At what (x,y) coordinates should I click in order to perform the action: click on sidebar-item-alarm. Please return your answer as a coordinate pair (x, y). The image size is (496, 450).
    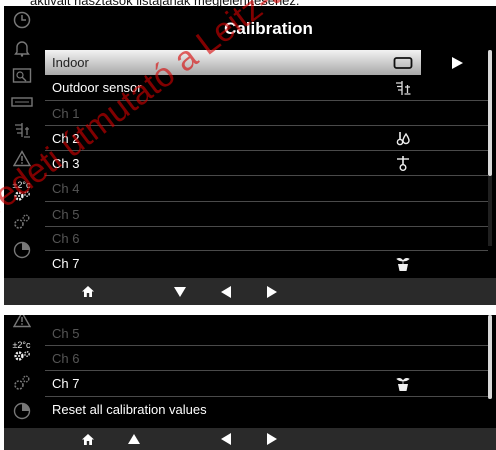
    Looking at the image, I should click on (21, 48).